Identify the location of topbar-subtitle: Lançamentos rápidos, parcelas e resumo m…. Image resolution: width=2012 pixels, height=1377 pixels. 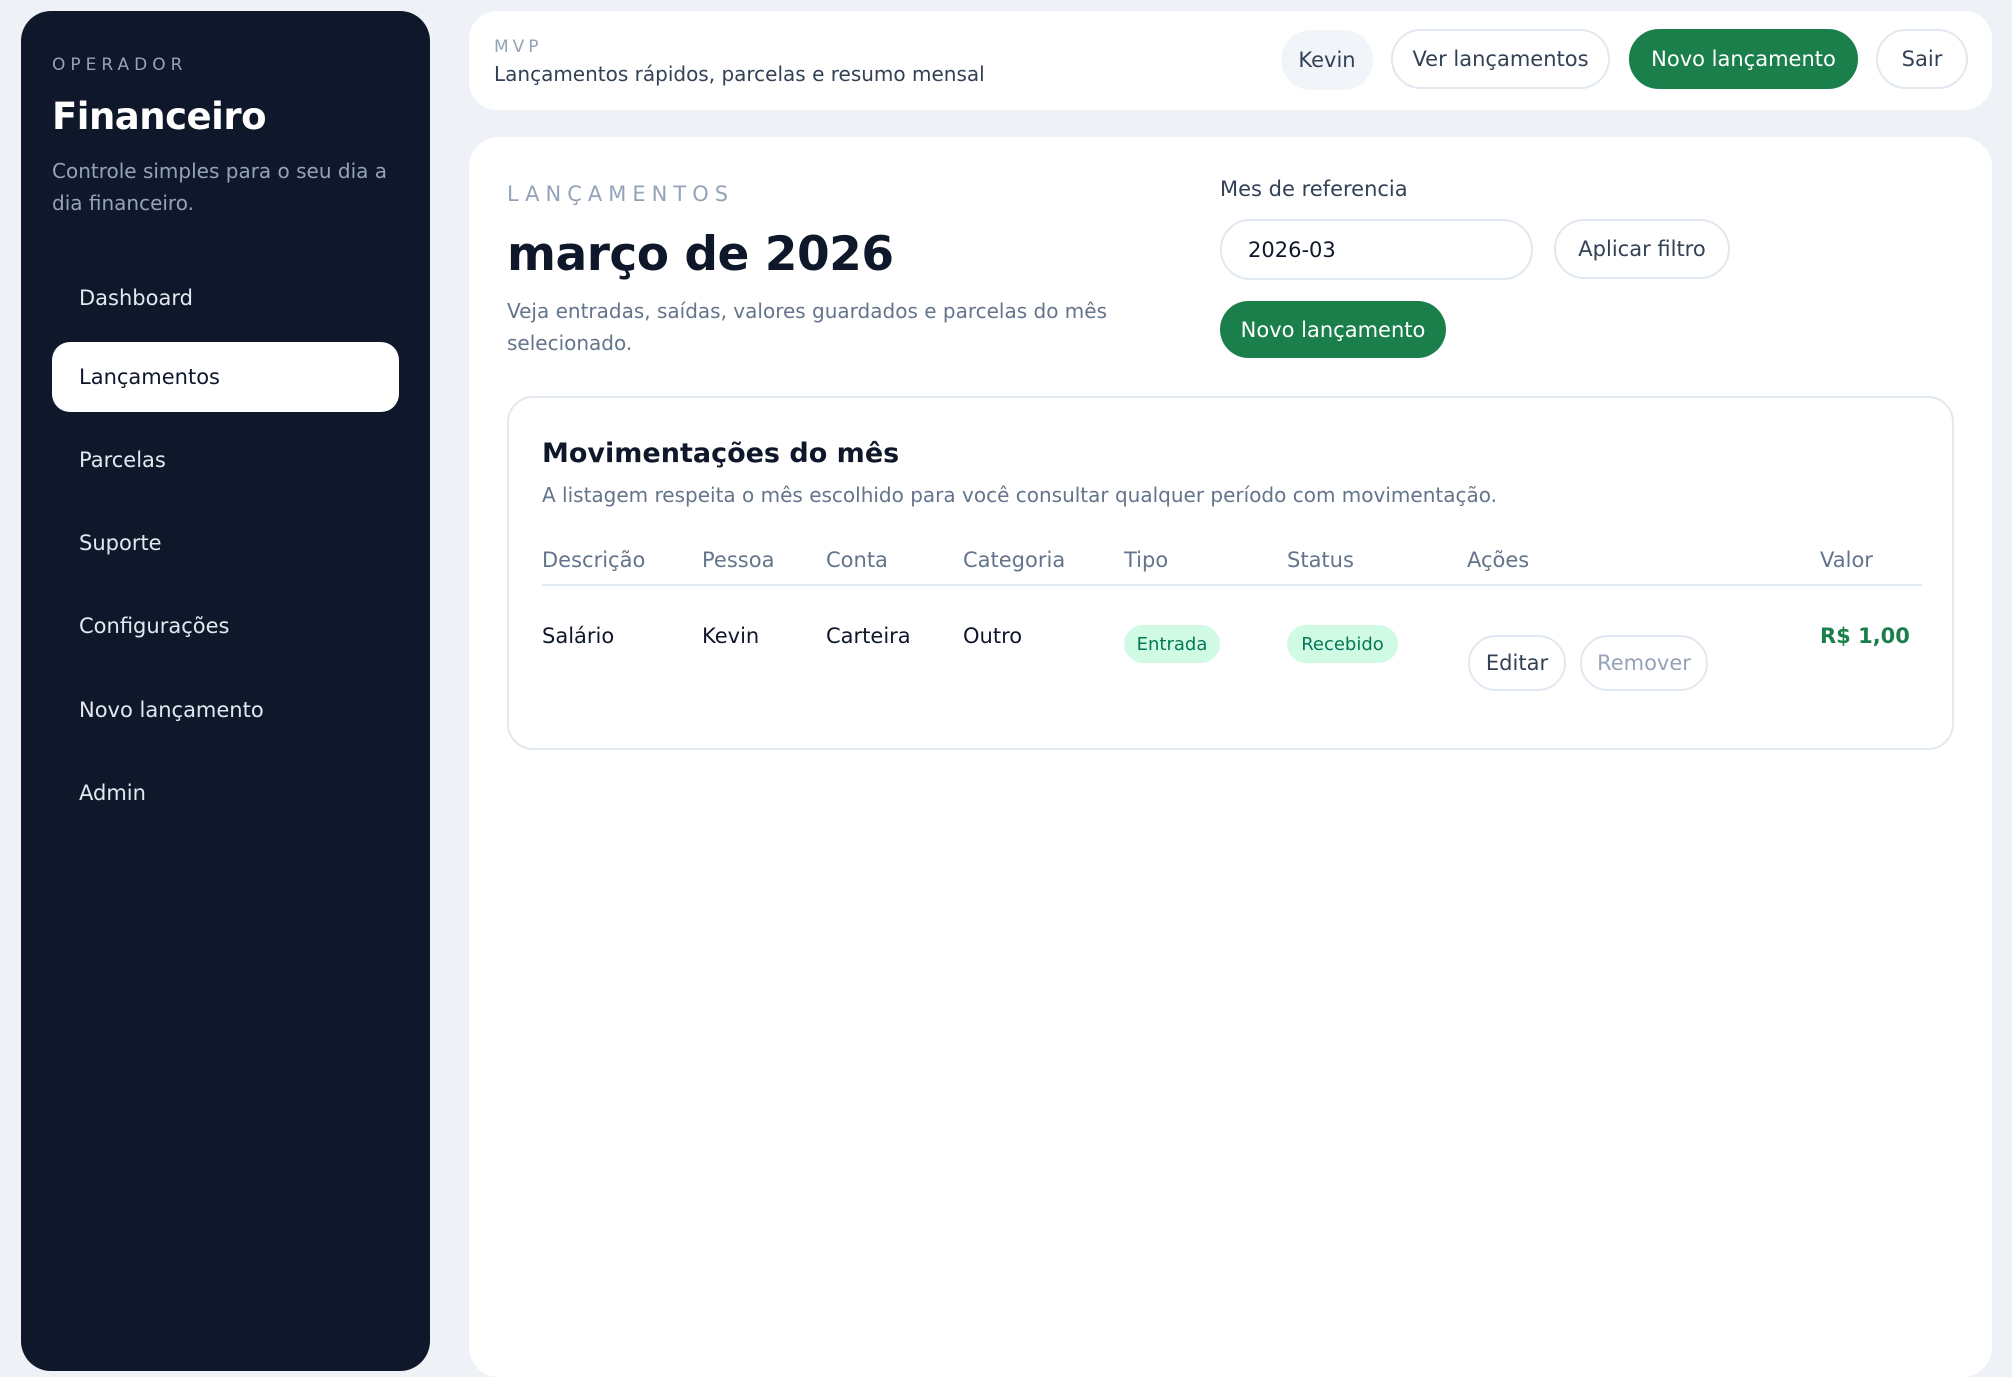
(739, 74).